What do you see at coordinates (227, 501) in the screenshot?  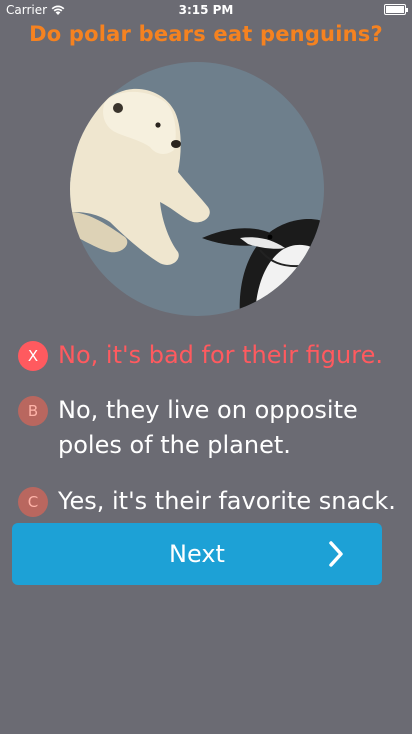 I see `answer-c-text: Yes, it's their favorite snack.` at bounding box center [227, 501].